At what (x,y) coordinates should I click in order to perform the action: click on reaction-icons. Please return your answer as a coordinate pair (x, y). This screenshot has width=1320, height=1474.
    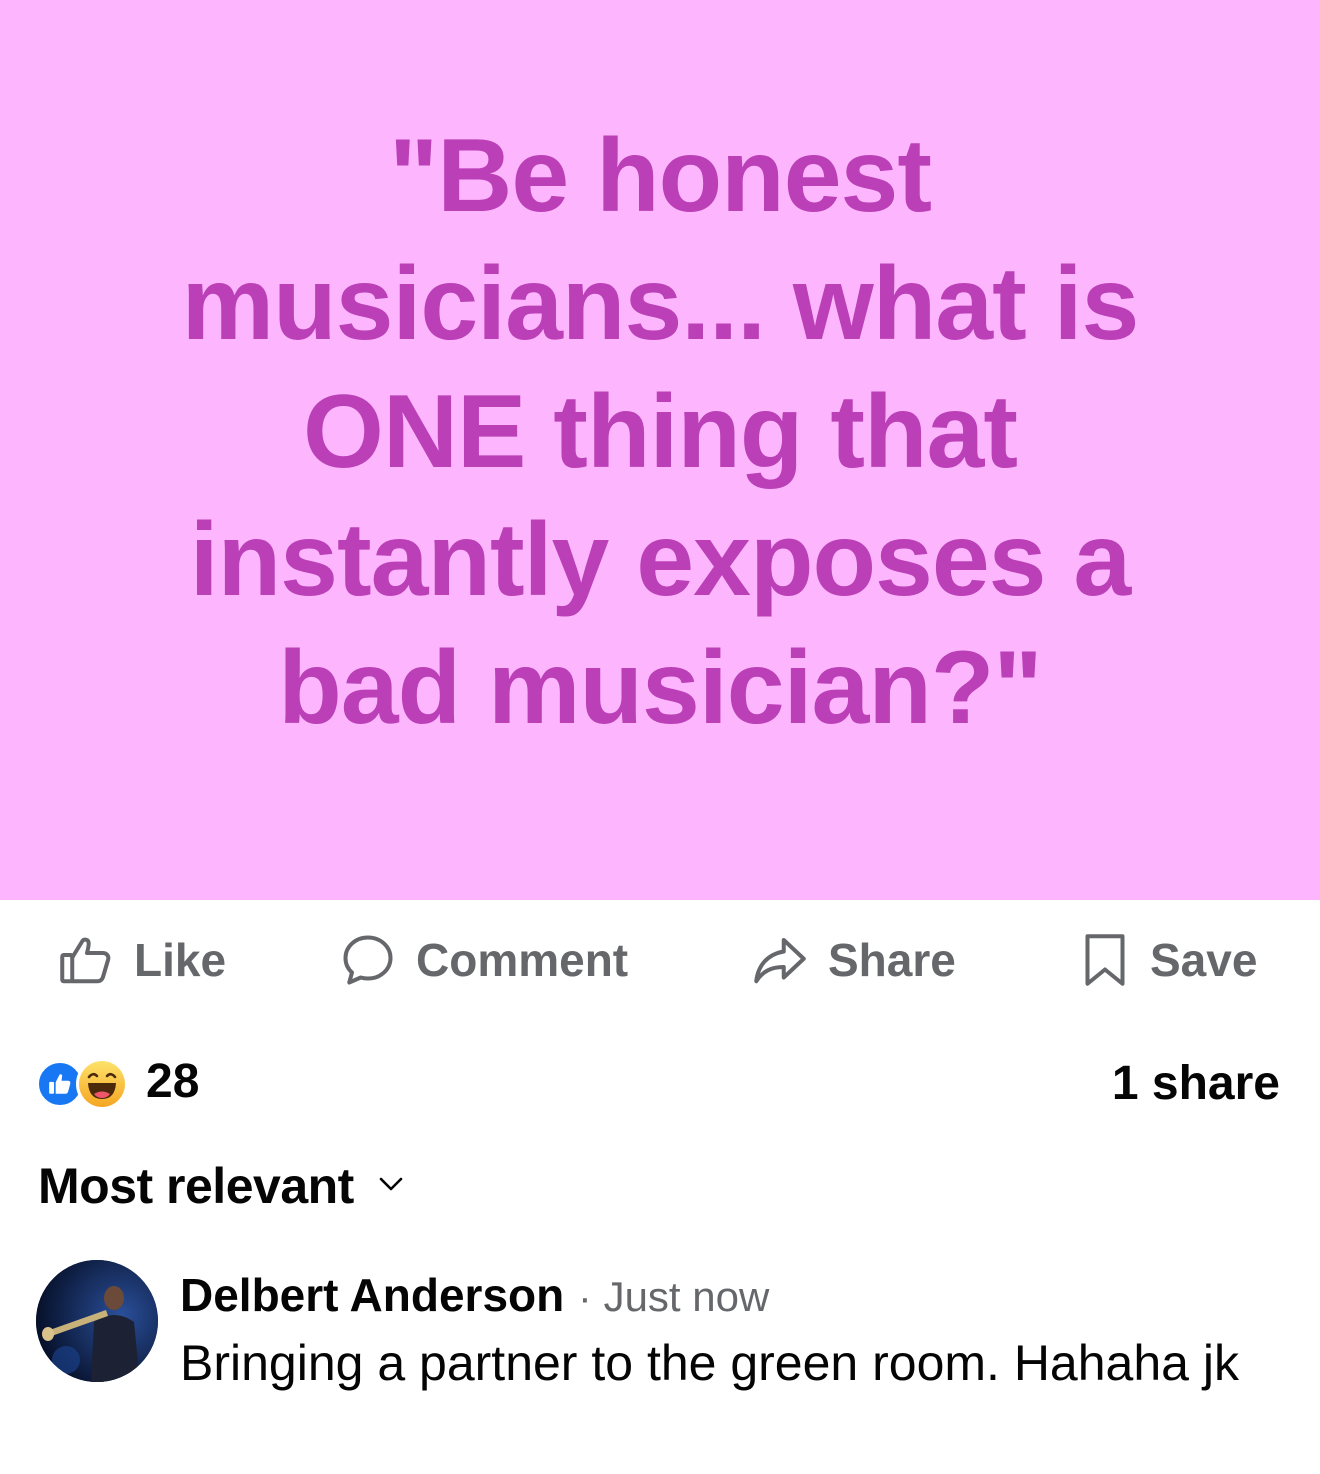
    Looking at the image, I should click on (86, 1084).